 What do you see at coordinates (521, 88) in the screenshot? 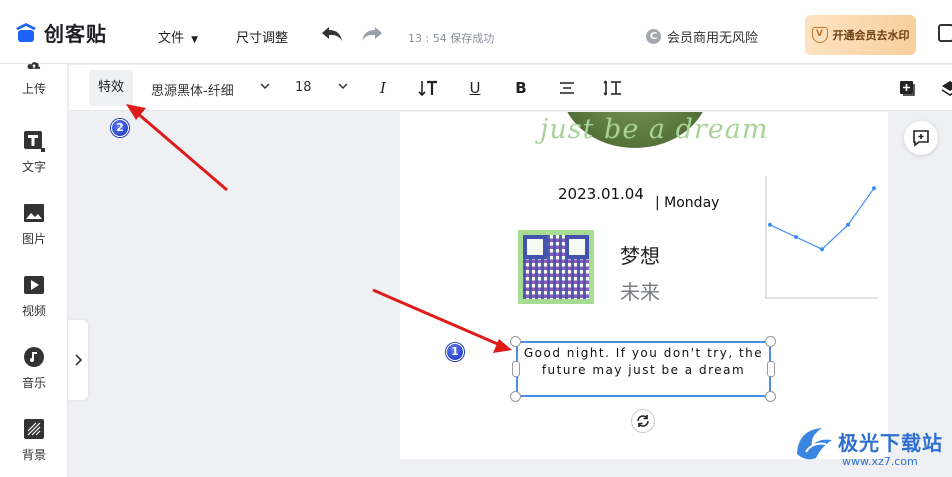
I see `bold-button: B` at bounding box center [521, 88].